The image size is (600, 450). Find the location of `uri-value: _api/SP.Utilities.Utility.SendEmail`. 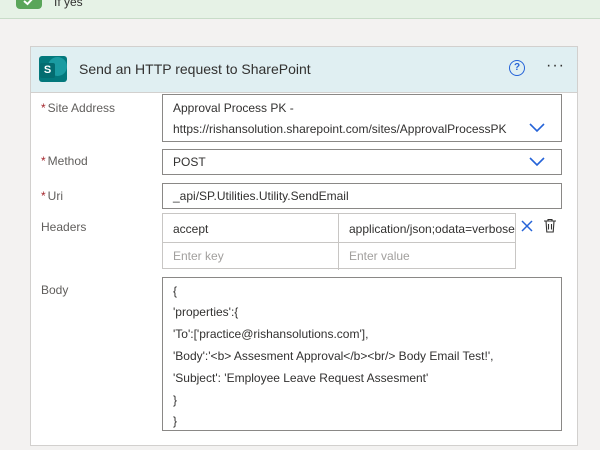

uri-value: _api/SP.Utilities.Utility.SendEmail is located at coordinates (261, 196).